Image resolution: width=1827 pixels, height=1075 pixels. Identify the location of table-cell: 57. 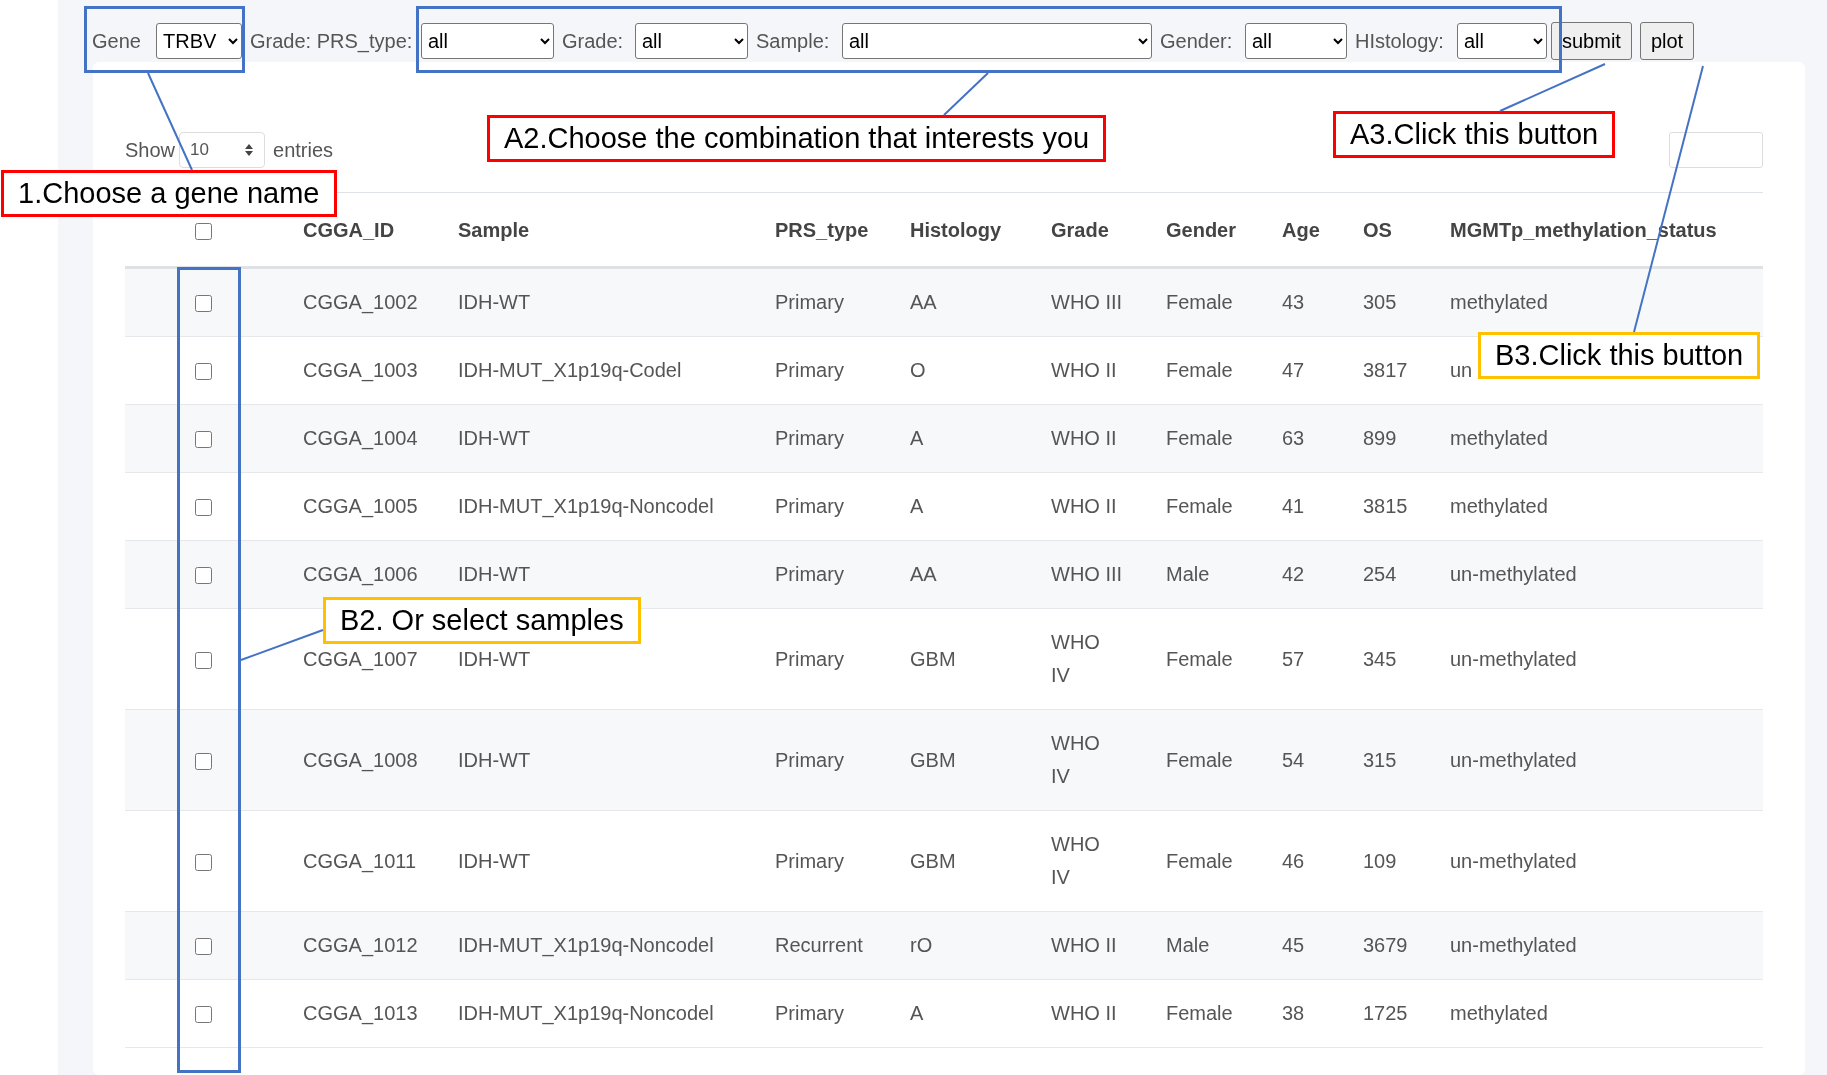
(1310, 659).